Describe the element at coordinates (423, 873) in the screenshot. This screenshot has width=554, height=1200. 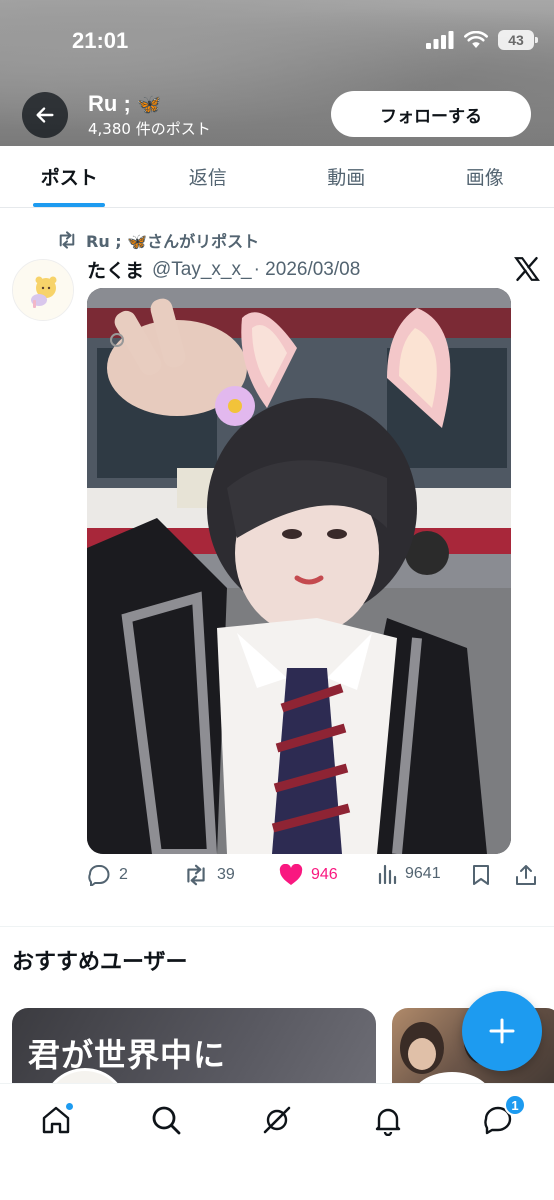
I see `views-count: 9641` at that location.